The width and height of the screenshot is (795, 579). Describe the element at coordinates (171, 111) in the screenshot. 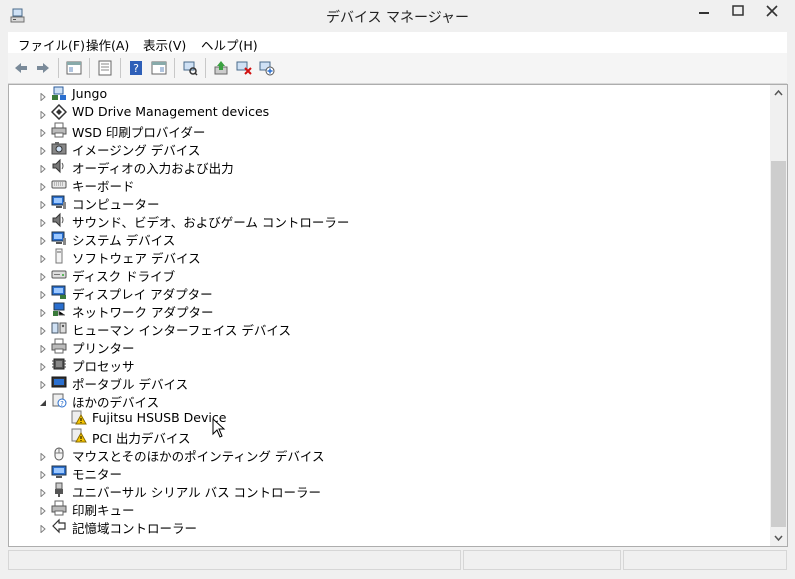

I see `tree-item-label: WD Drive Management devices` at that location.